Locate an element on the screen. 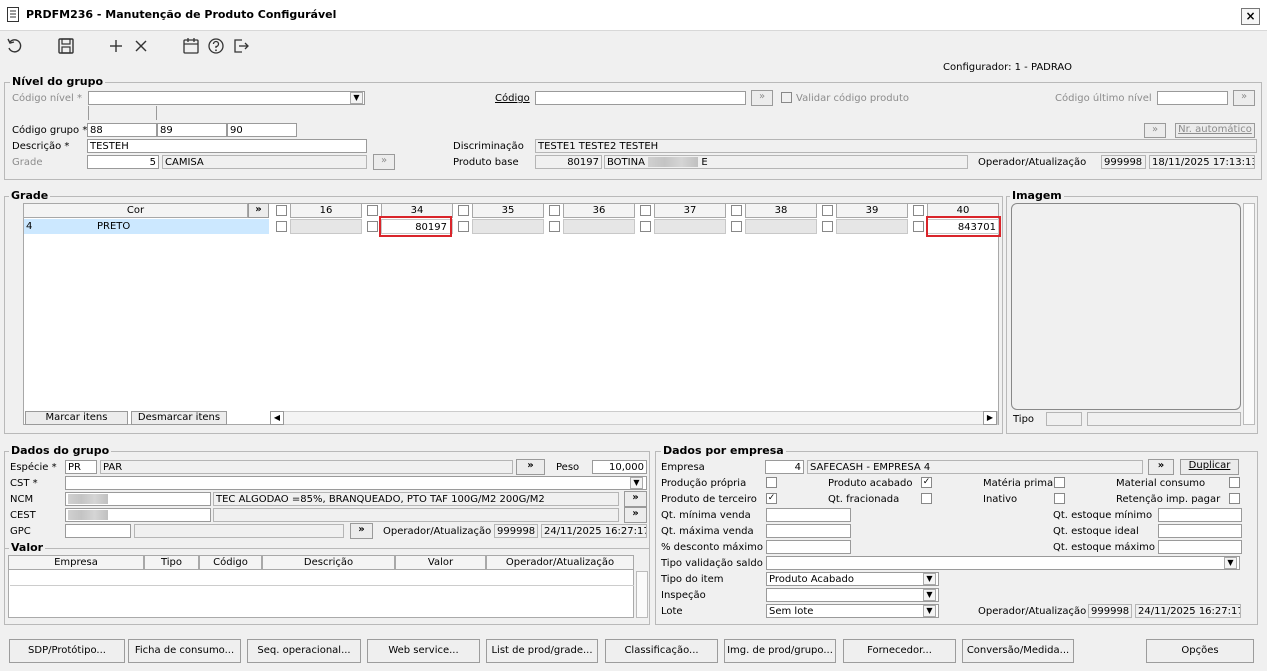  gpc-input is located at coordinates (98, 531).